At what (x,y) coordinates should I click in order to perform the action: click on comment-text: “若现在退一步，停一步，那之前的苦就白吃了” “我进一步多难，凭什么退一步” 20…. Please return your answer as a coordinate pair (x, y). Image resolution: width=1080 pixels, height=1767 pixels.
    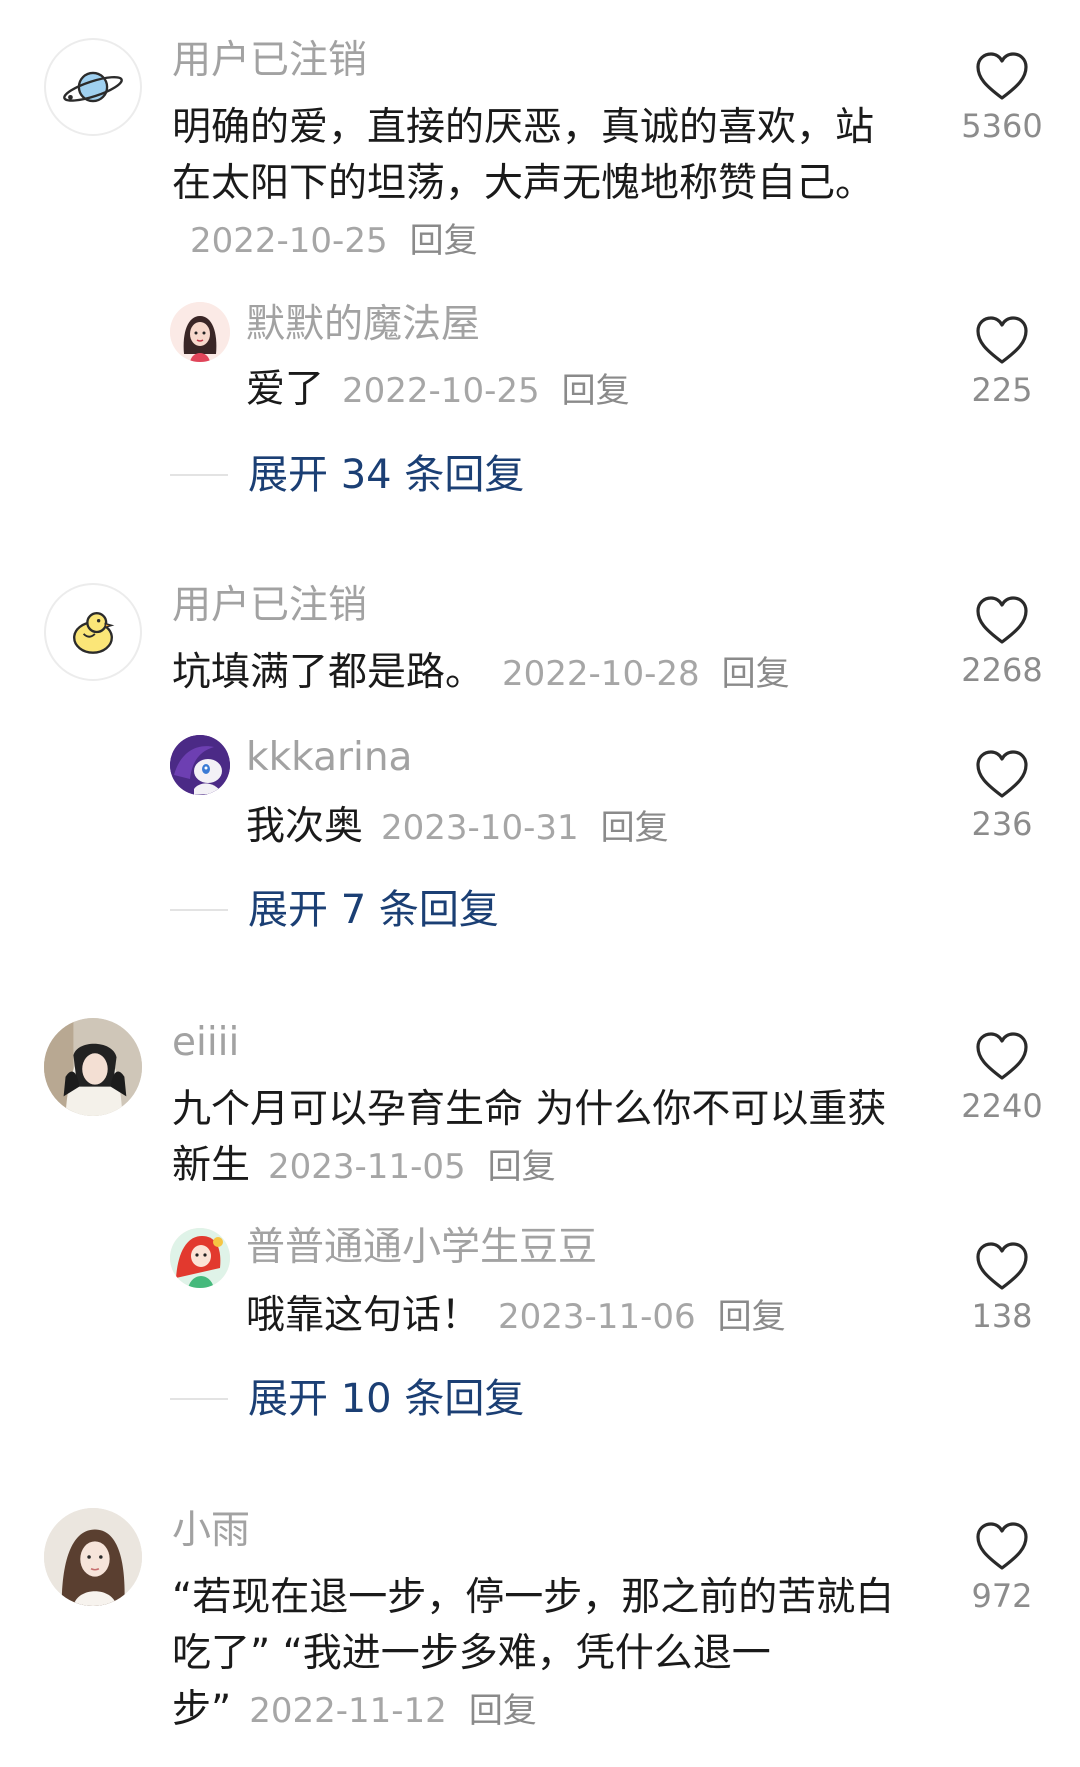
    Looking at the image, I should click on (542, 1654).